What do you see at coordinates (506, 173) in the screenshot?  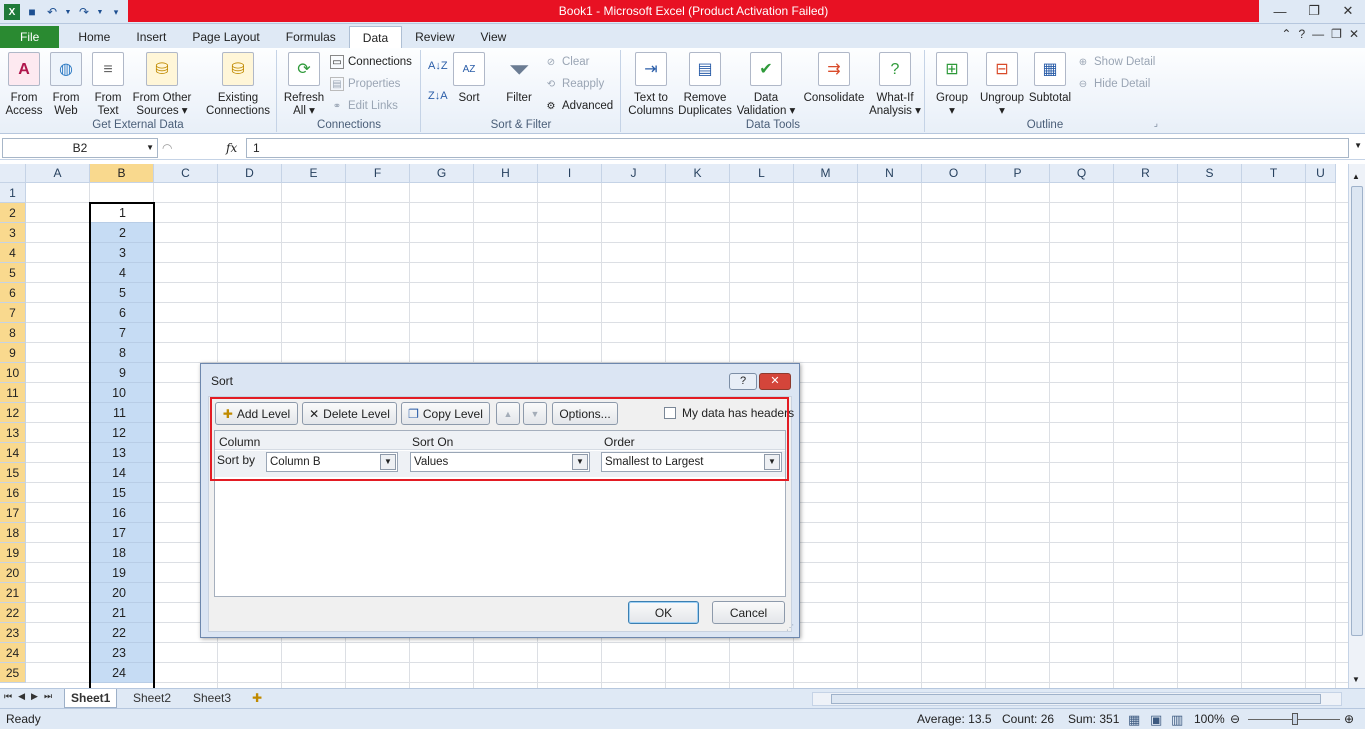 I see `column-header-h: H` at bounding box center [506, 173].